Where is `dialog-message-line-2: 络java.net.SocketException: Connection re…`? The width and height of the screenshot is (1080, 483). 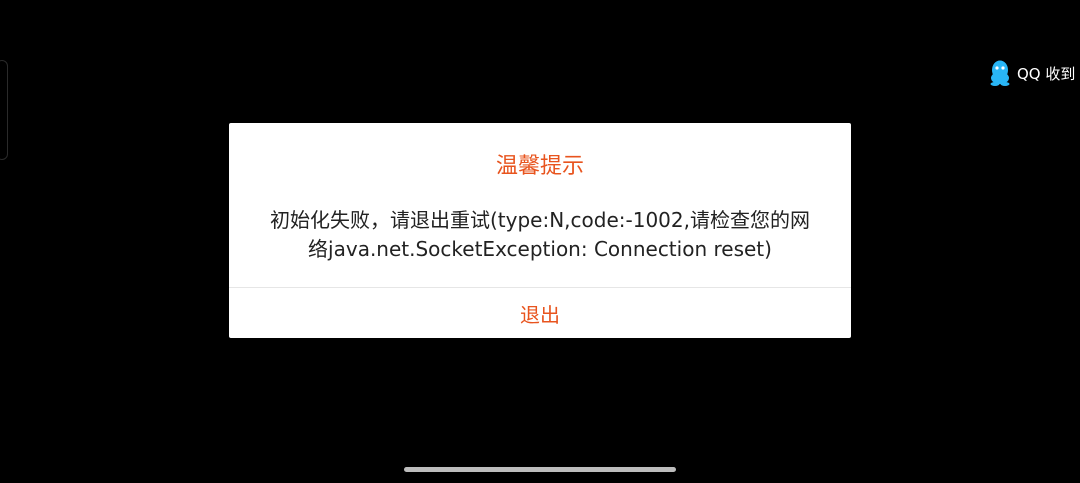
dialog-message-line-2: 络java.net.SocketException: Connection re… is located at coordinates (540, 249).